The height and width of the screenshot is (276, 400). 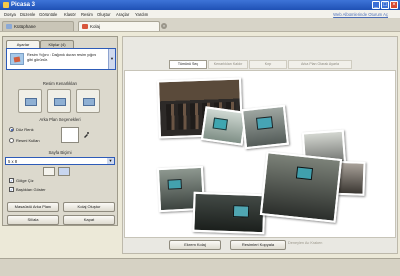 I want to click on menu-edit: Düzenle, so click(x=27, y=14).